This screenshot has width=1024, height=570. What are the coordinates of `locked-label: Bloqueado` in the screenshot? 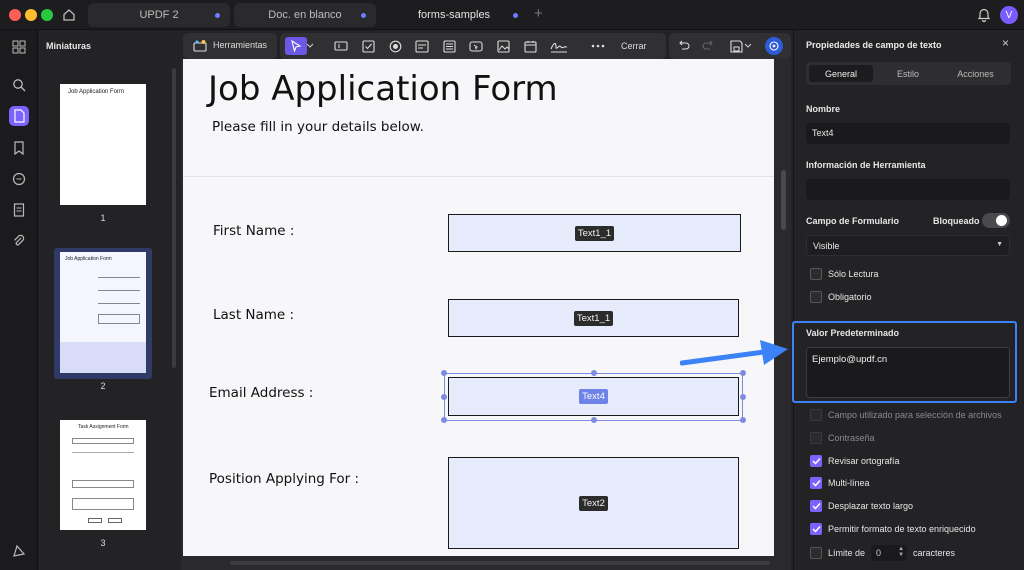 It's located at (956, 221).